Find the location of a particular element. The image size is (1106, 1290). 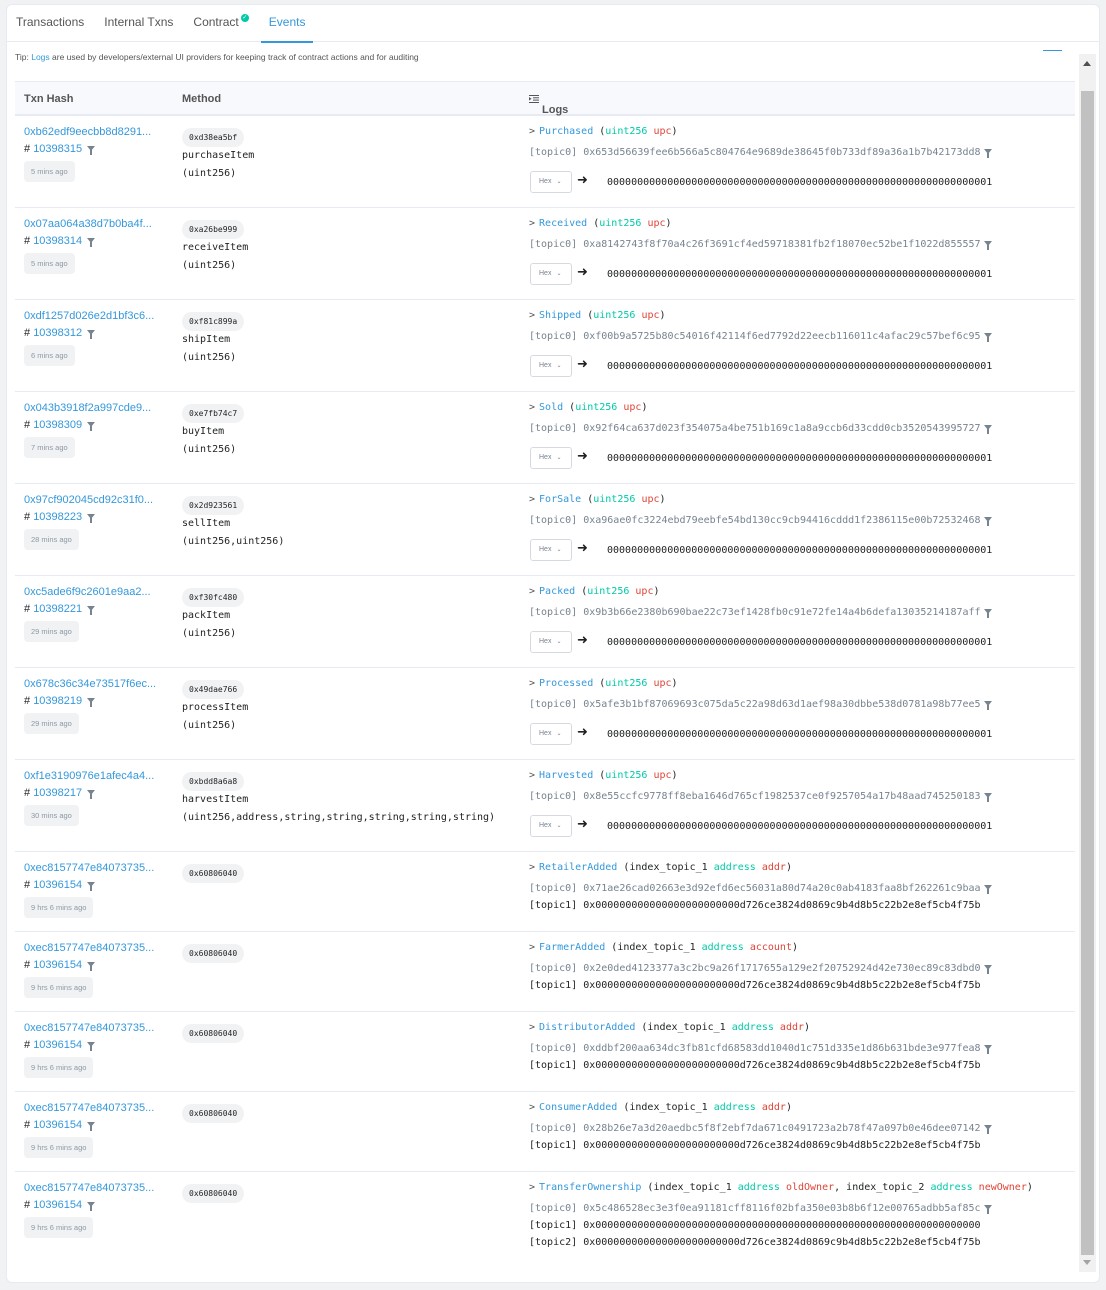

table-header: Txn Hash Method Logs is located at coordinates (545, 98).